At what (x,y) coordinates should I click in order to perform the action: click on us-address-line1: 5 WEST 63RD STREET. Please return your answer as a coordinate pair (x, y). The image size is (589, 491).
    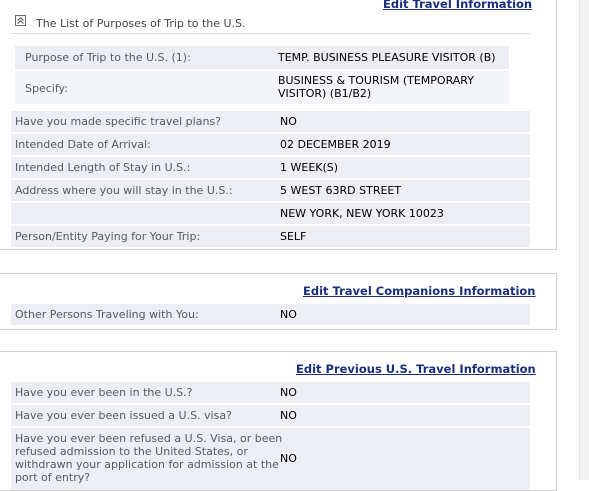
    Looking at the image, I should click on (341, 190).